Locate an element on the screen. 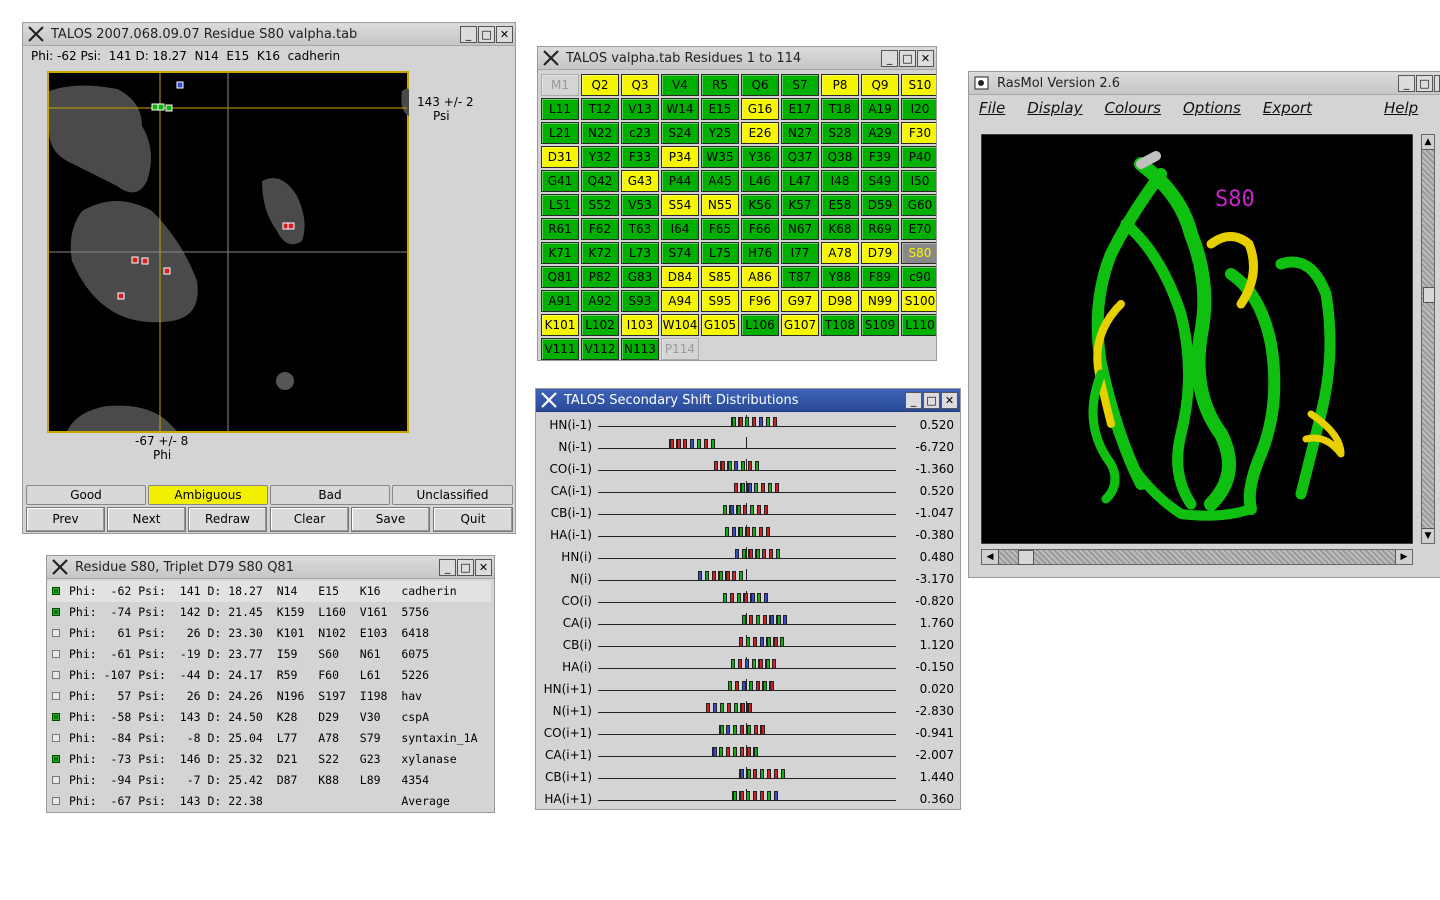 The height and width of the screenshot is (900, 1440). residue-cell: Q9 is located at coordinates (880, 85).